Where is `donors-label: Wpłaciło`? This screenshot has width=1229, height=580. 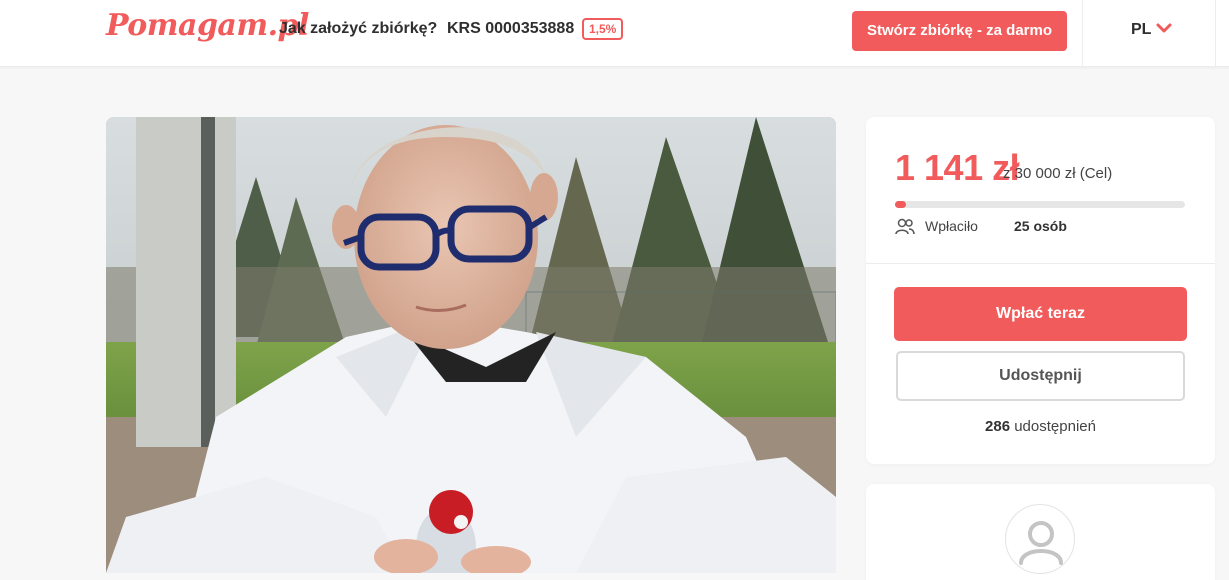 donors-label: Wpłaciło is located at coordinates (951, 226).